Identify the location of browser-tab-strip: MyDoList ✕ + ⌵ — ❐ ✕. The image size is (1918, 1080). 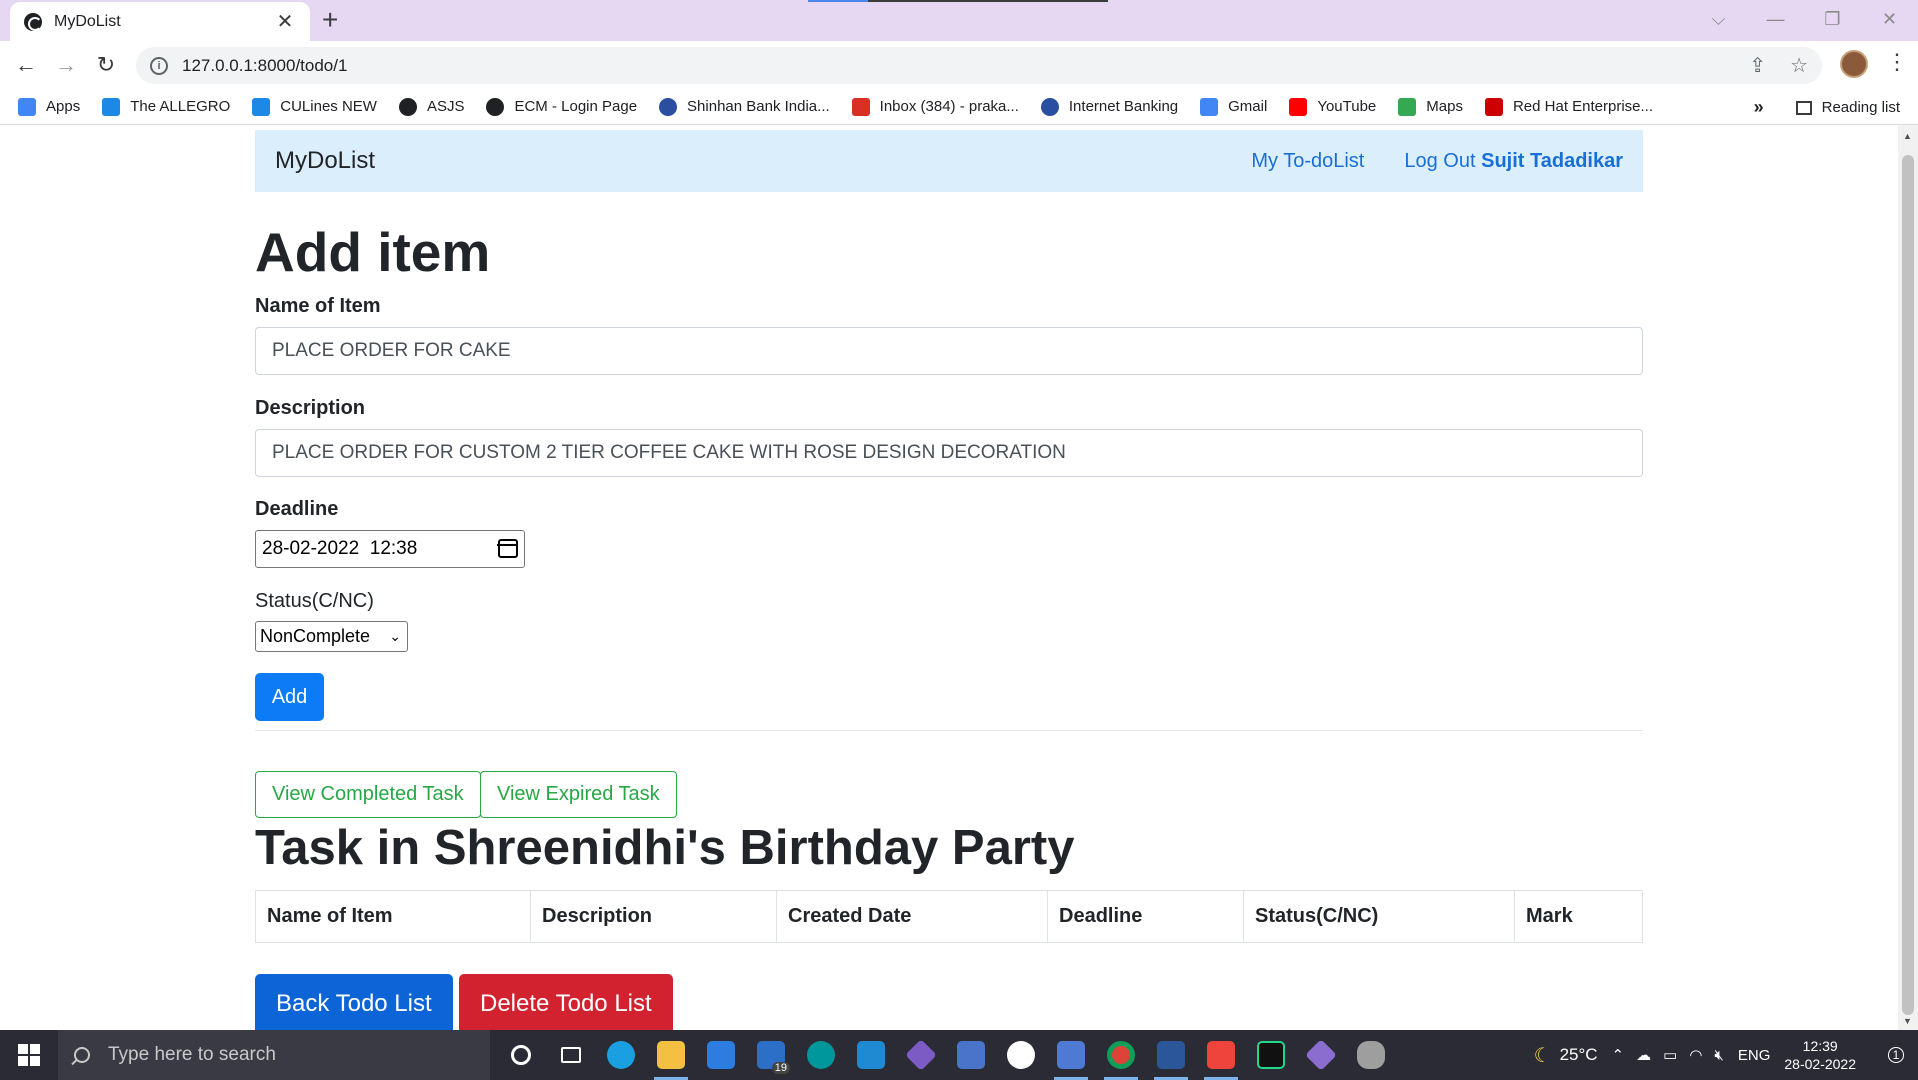
(959, 20).